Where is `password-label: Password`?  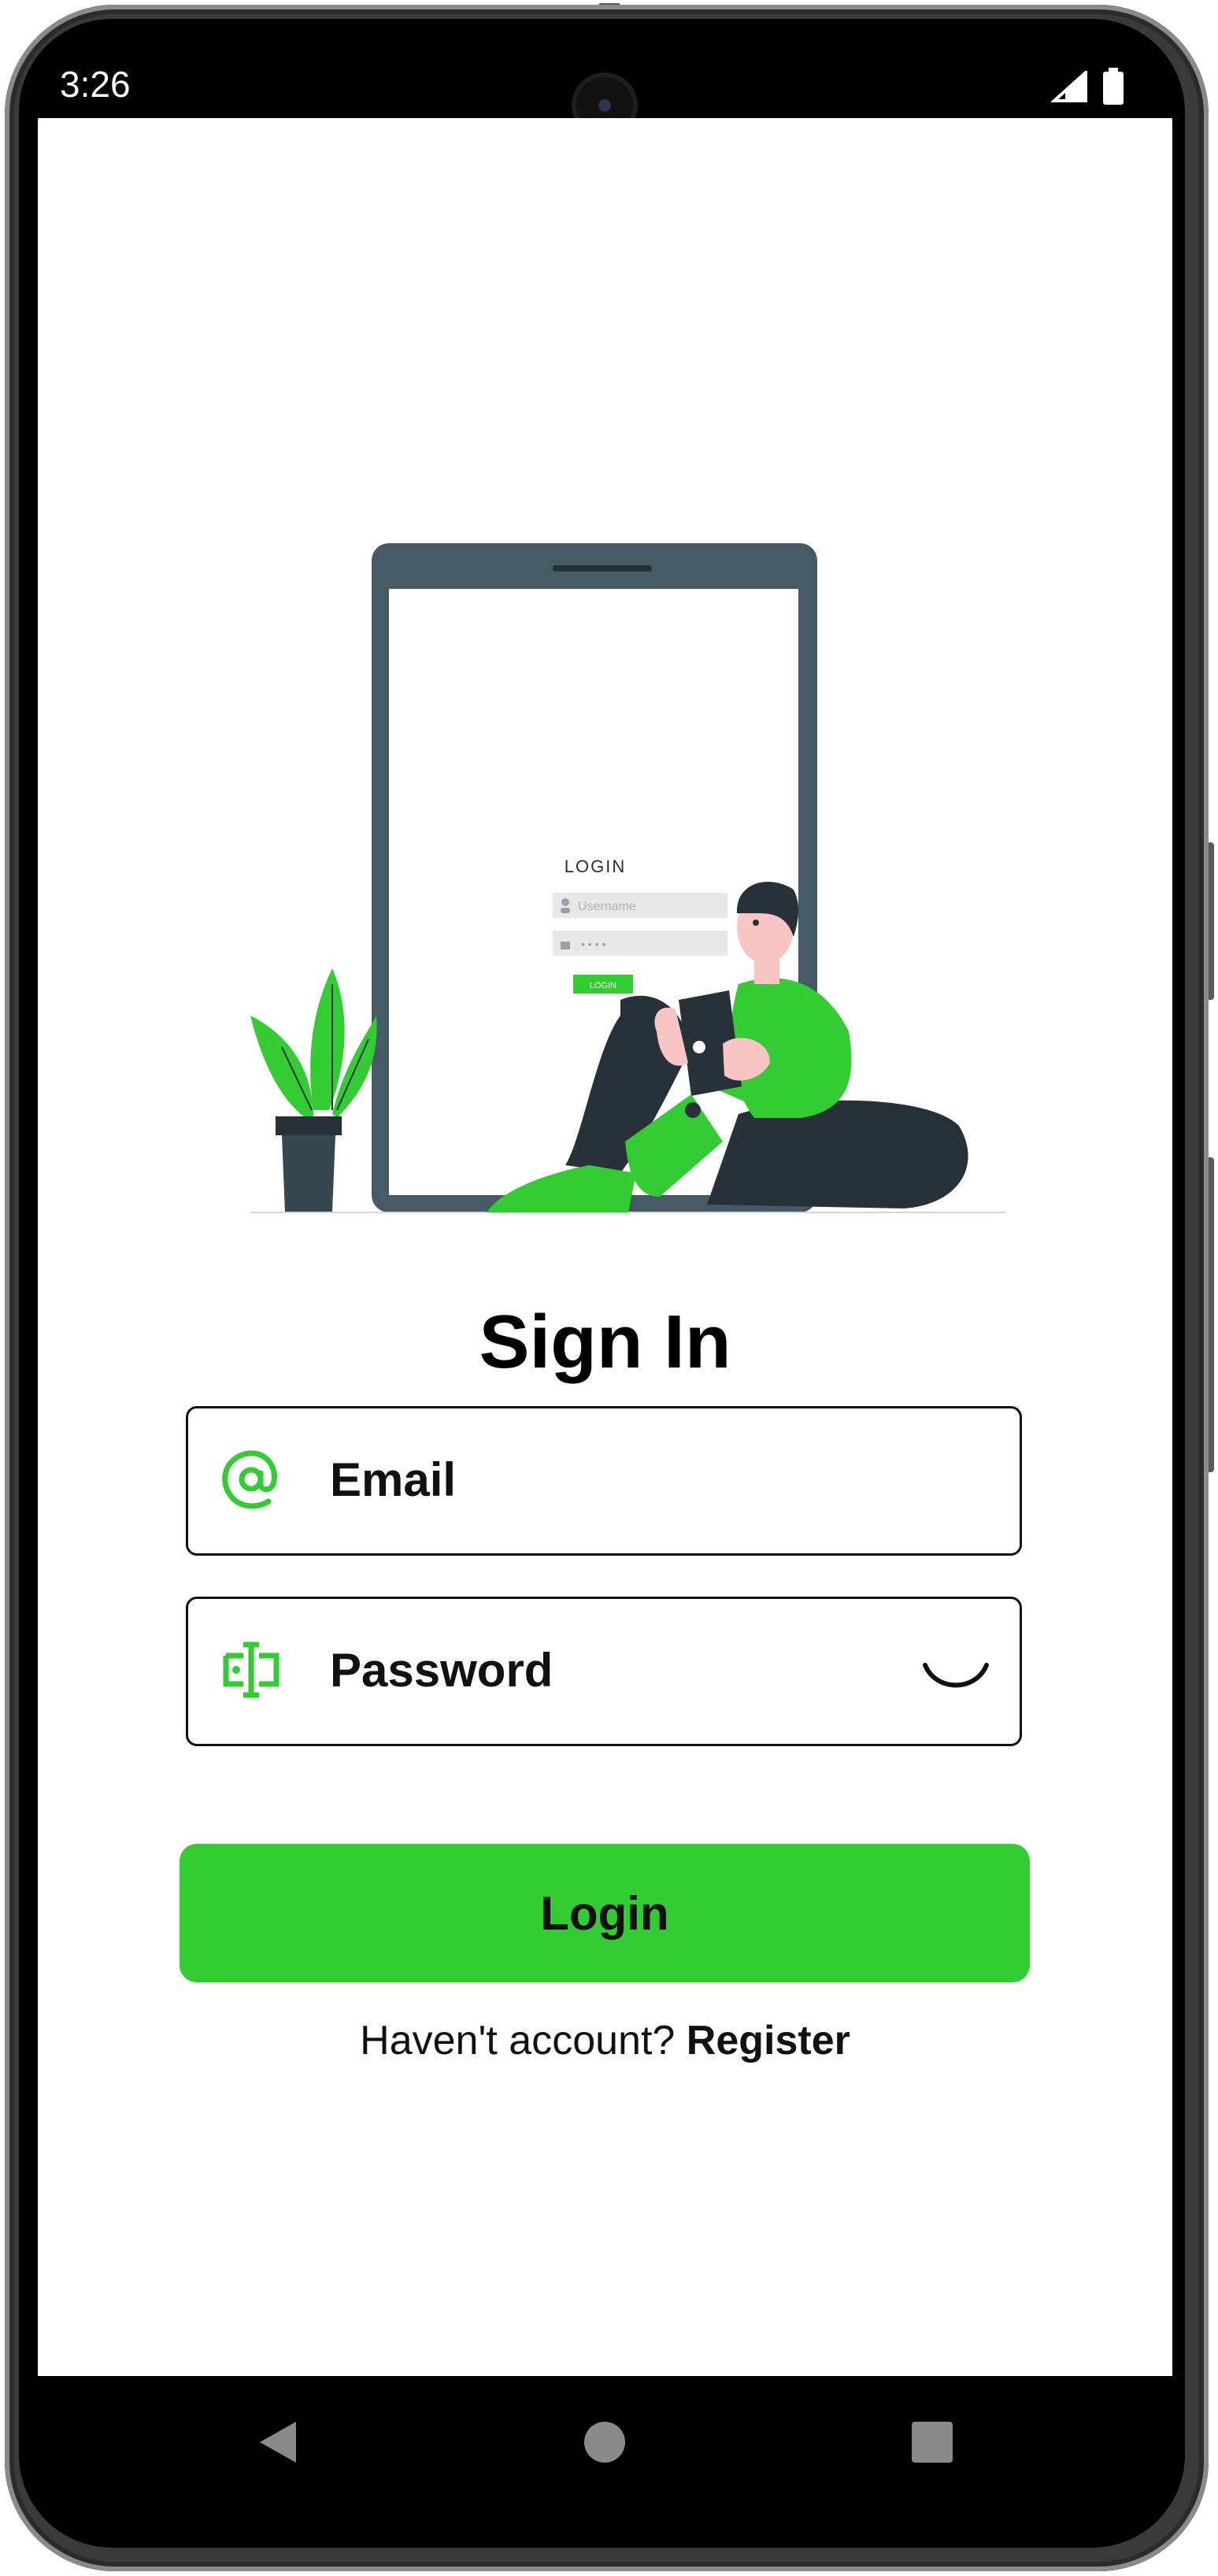 password-label: Password is located at coordinates (442, 1670).